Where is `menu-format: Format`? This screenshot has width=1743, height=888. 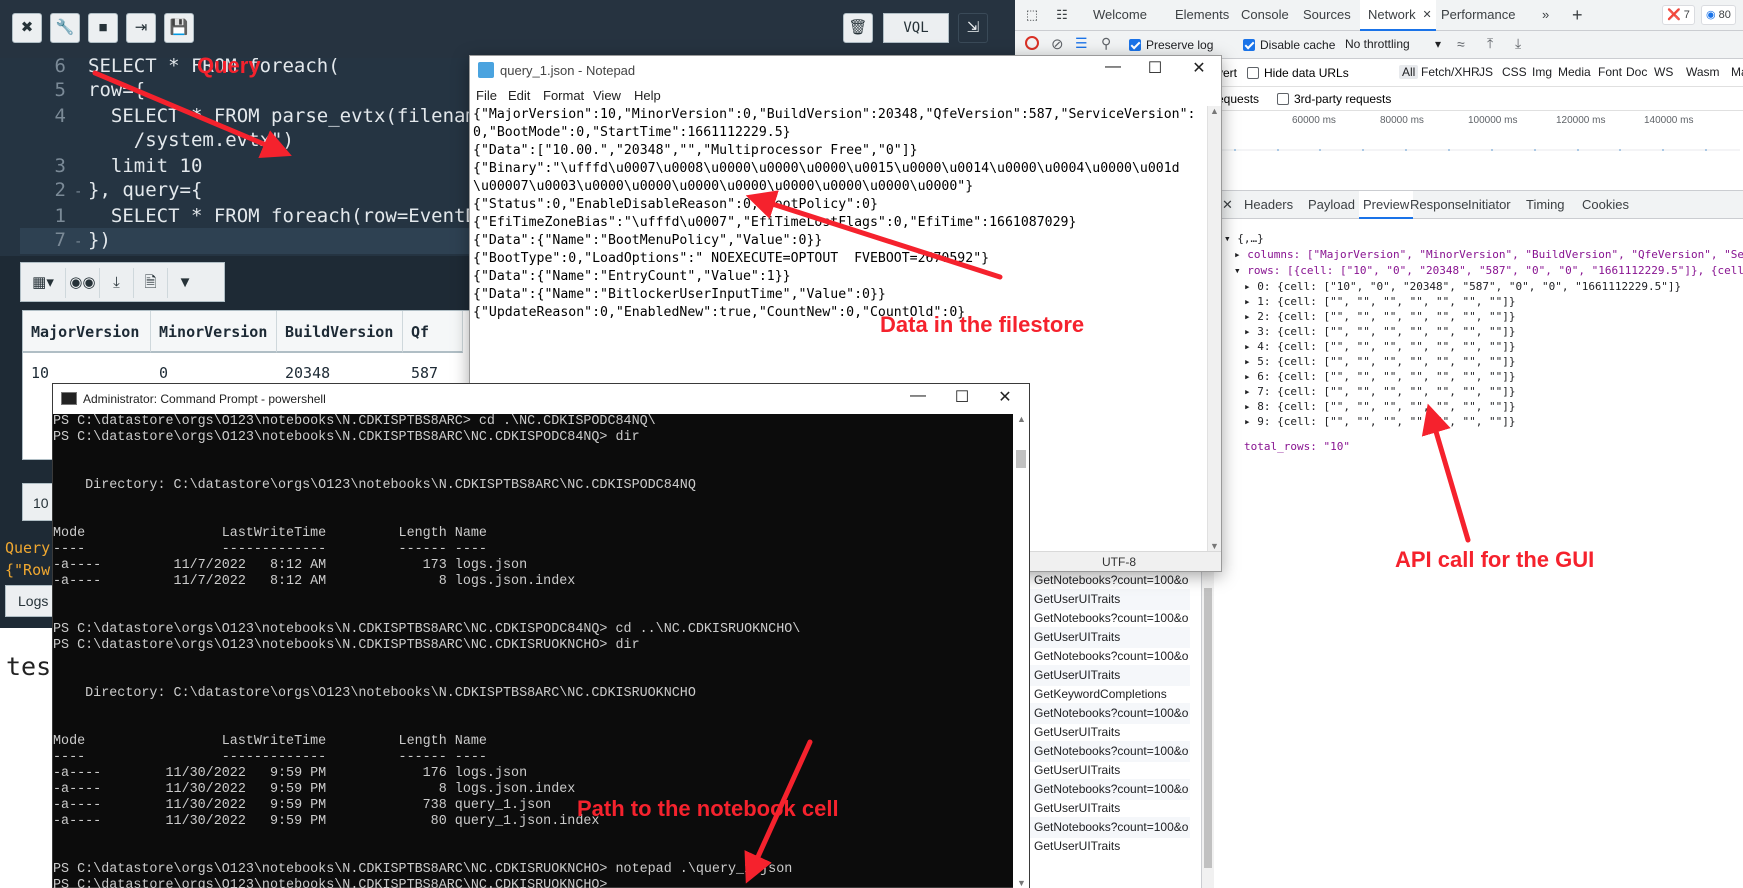
menu-format: Format is located at coordinates (563, 95).